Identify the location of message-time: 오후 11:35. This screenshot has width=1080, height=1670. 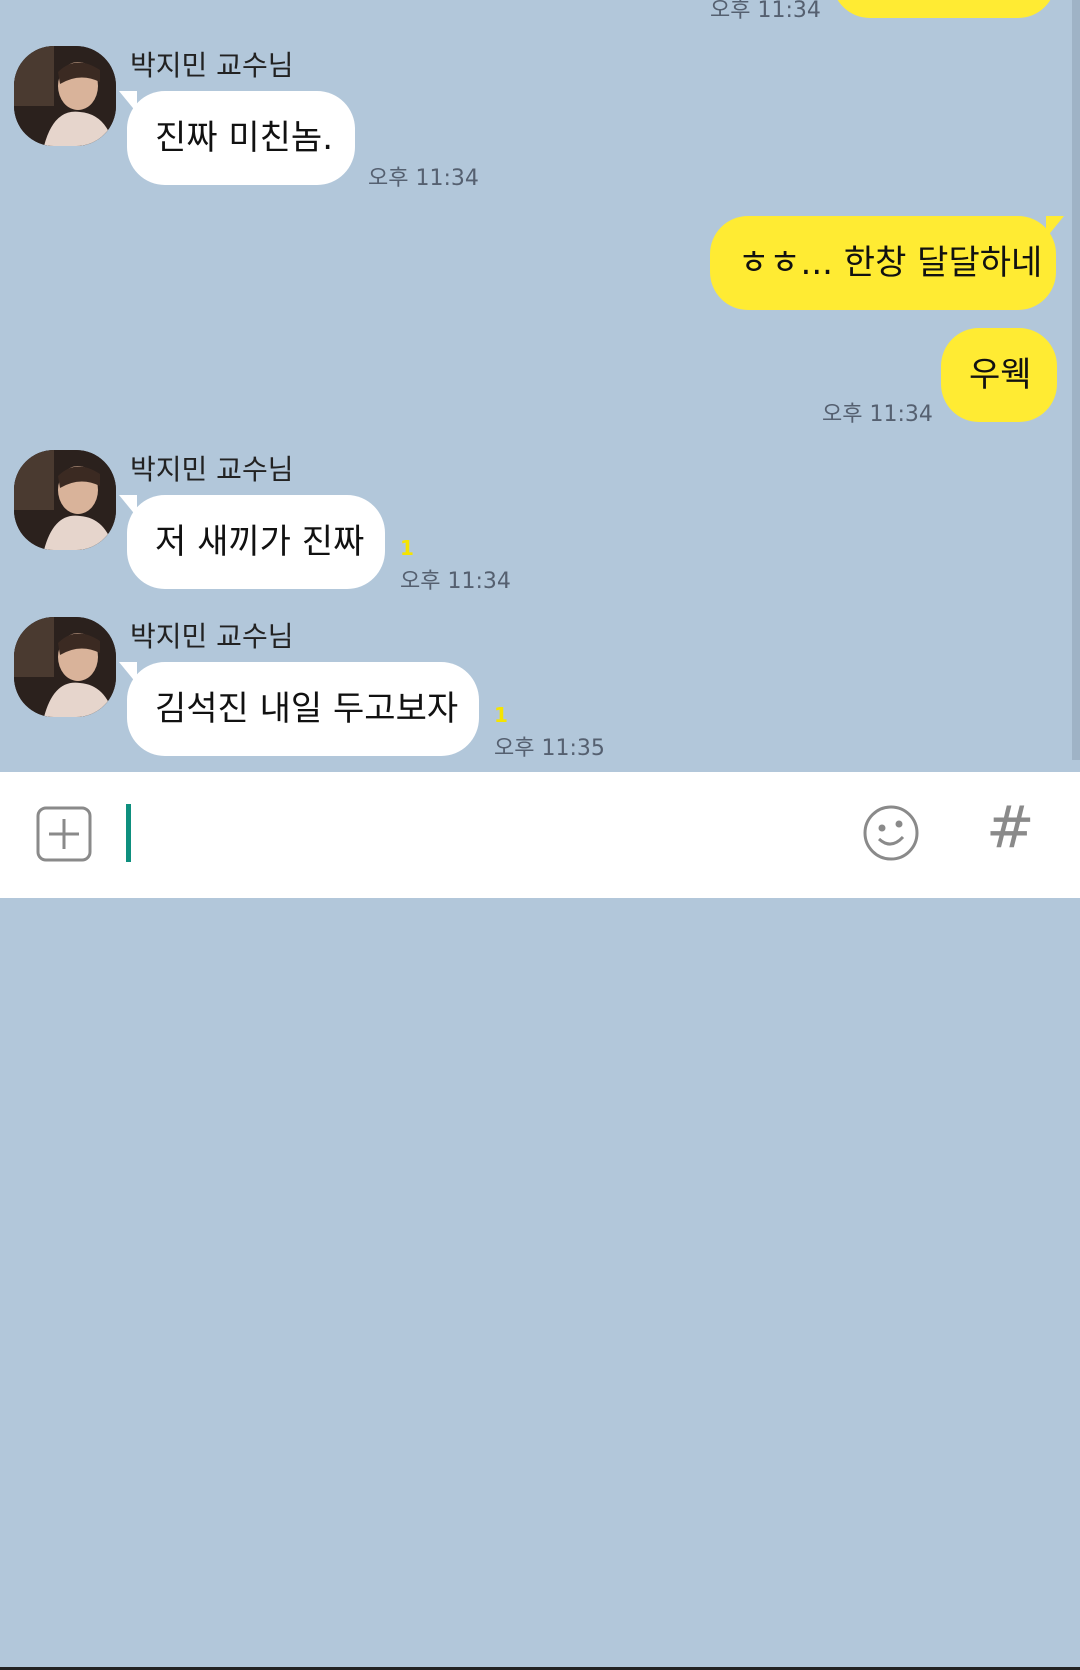
(549, 748).